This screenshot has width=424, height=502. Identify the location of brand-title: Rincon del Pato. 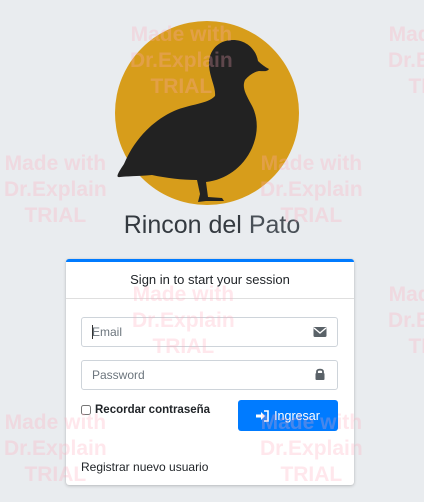
(212, 225).